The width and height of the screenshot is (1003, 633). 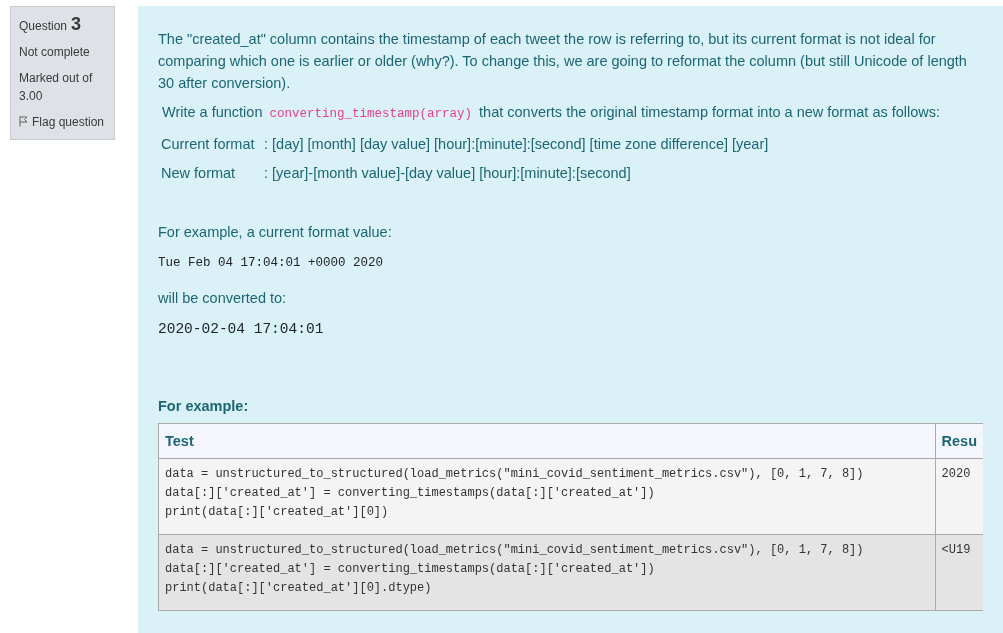 I want to click on format-description: : [year]-[month value]-[day value] [hour]:[minute]:[second], so click(x=447, y=173).